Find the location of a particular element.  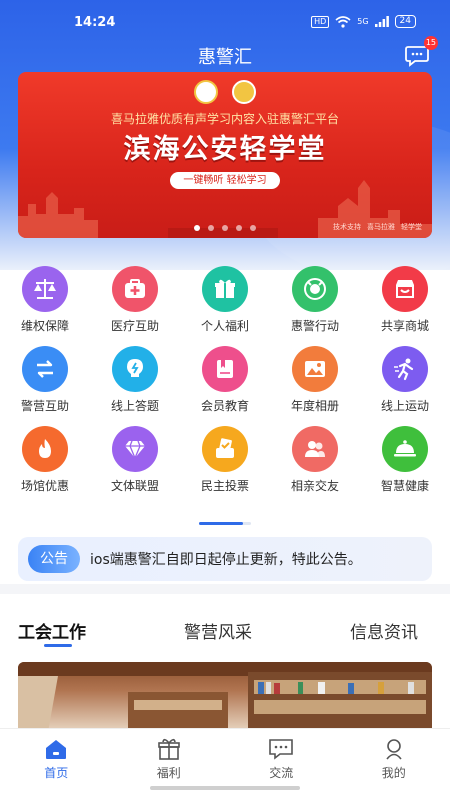

status-time: 14:24 is located at coordinates (95, 22).